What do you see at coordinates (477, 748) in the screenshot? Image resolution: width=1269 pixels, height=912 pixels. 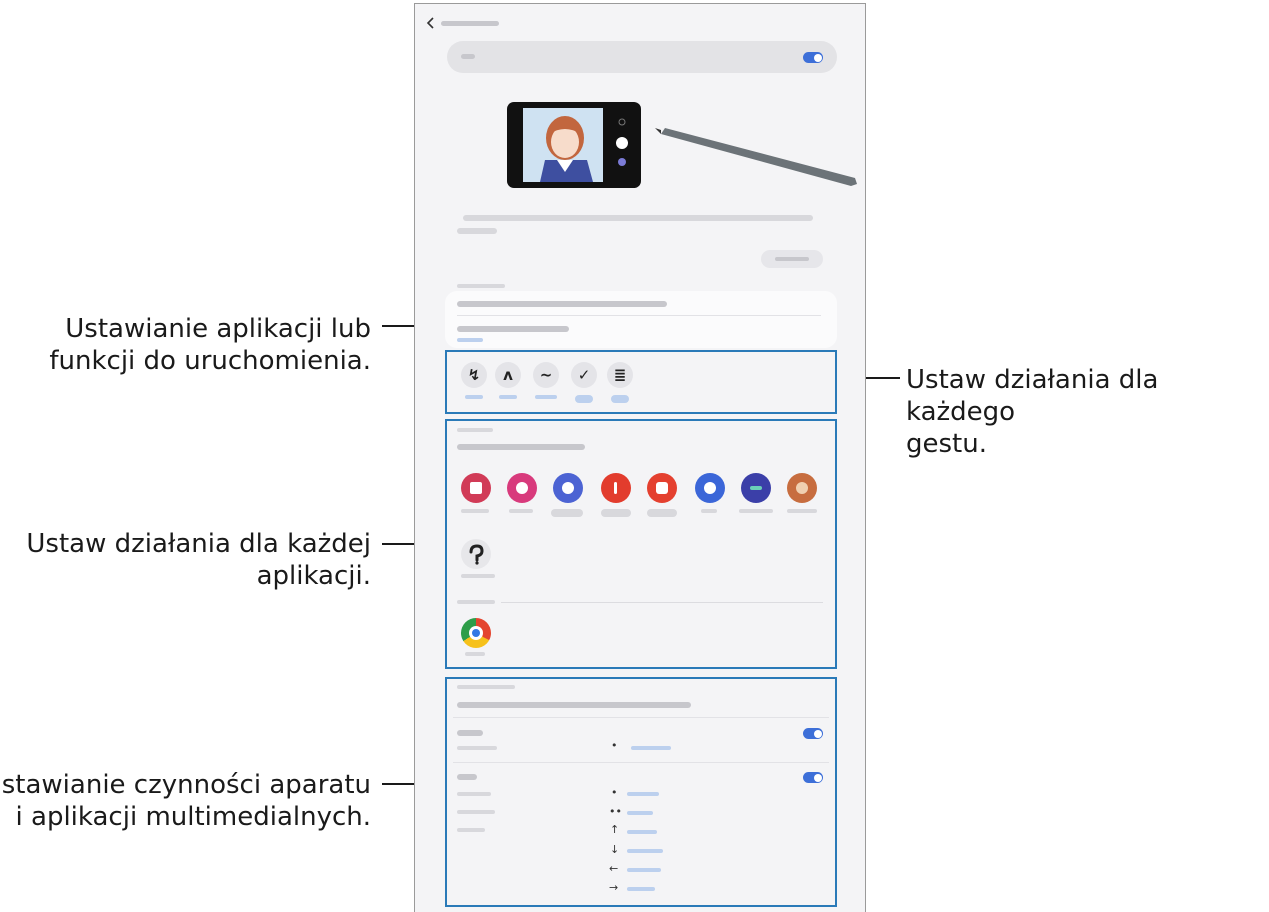 I see `camera-action-label` at bounding box center [477, 748].